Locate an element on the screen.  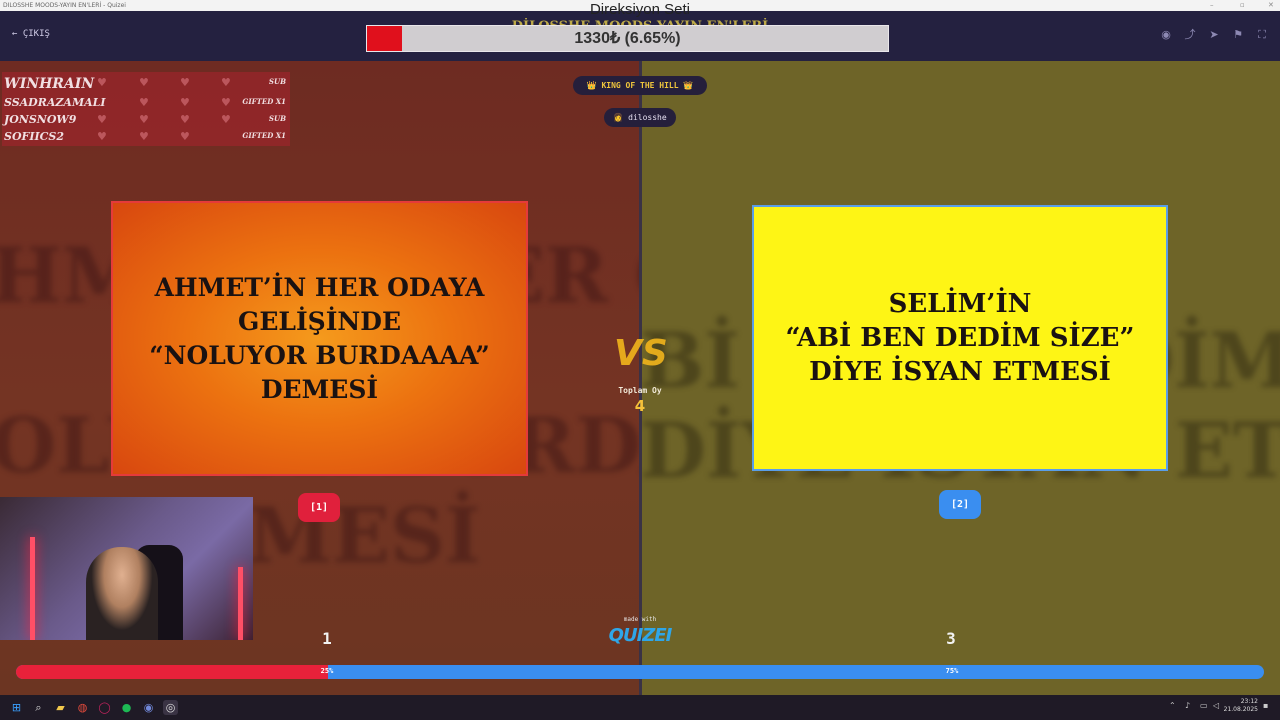
donation-goal-bar: 1330₺ (6.65%) is located at coordinates (627, 38).